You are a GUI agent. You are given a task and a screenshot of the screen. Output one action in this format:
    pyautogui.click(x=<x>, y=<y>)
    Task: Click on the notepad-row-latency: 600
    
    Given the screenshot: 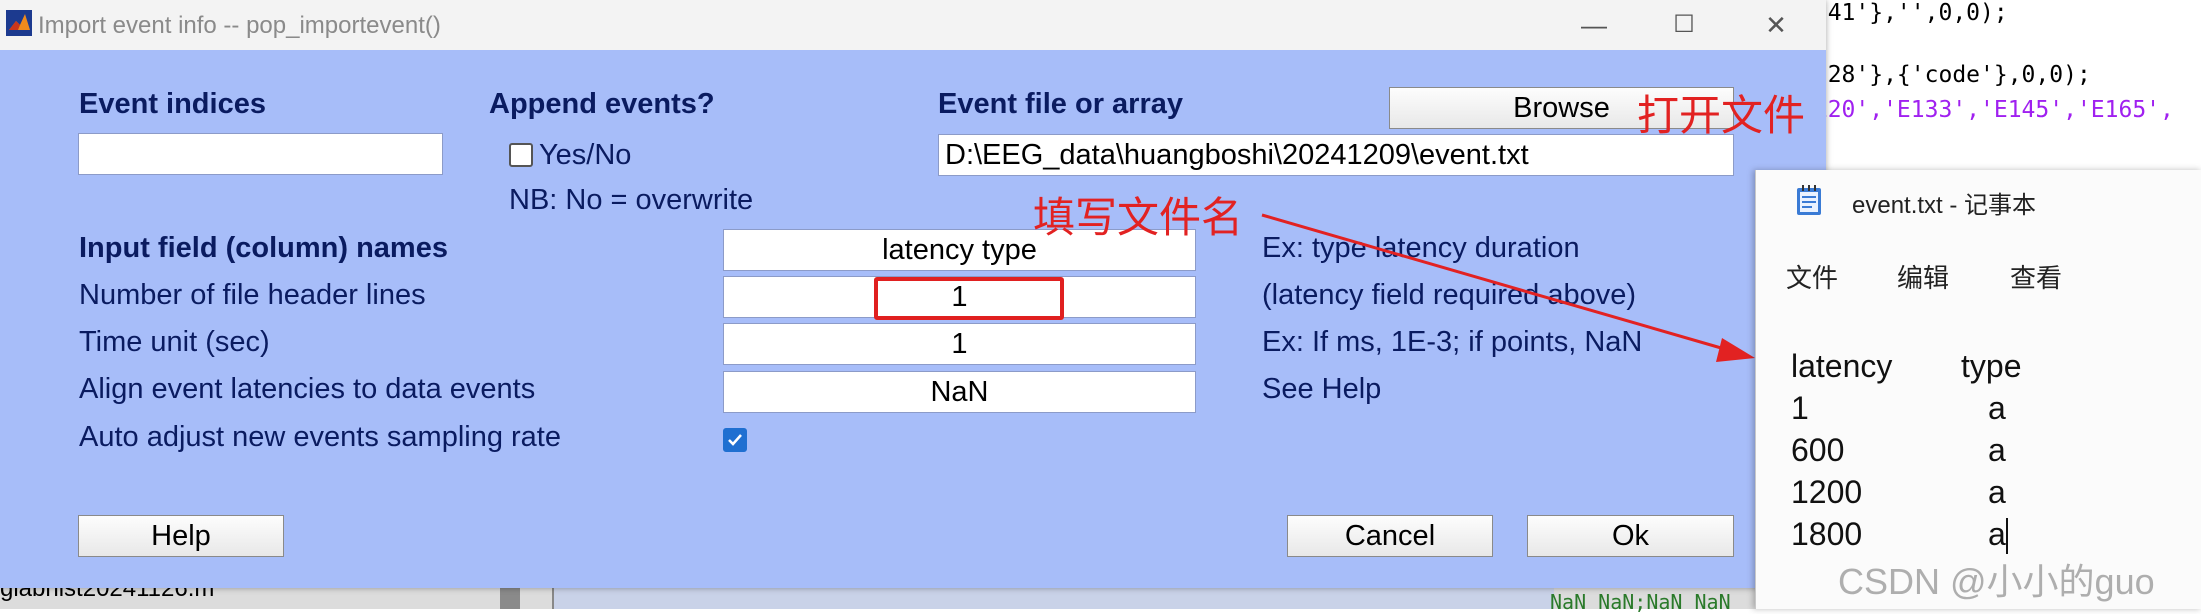 What is the action you would take?
    pyautogui.click(x=1818, y=450)
    